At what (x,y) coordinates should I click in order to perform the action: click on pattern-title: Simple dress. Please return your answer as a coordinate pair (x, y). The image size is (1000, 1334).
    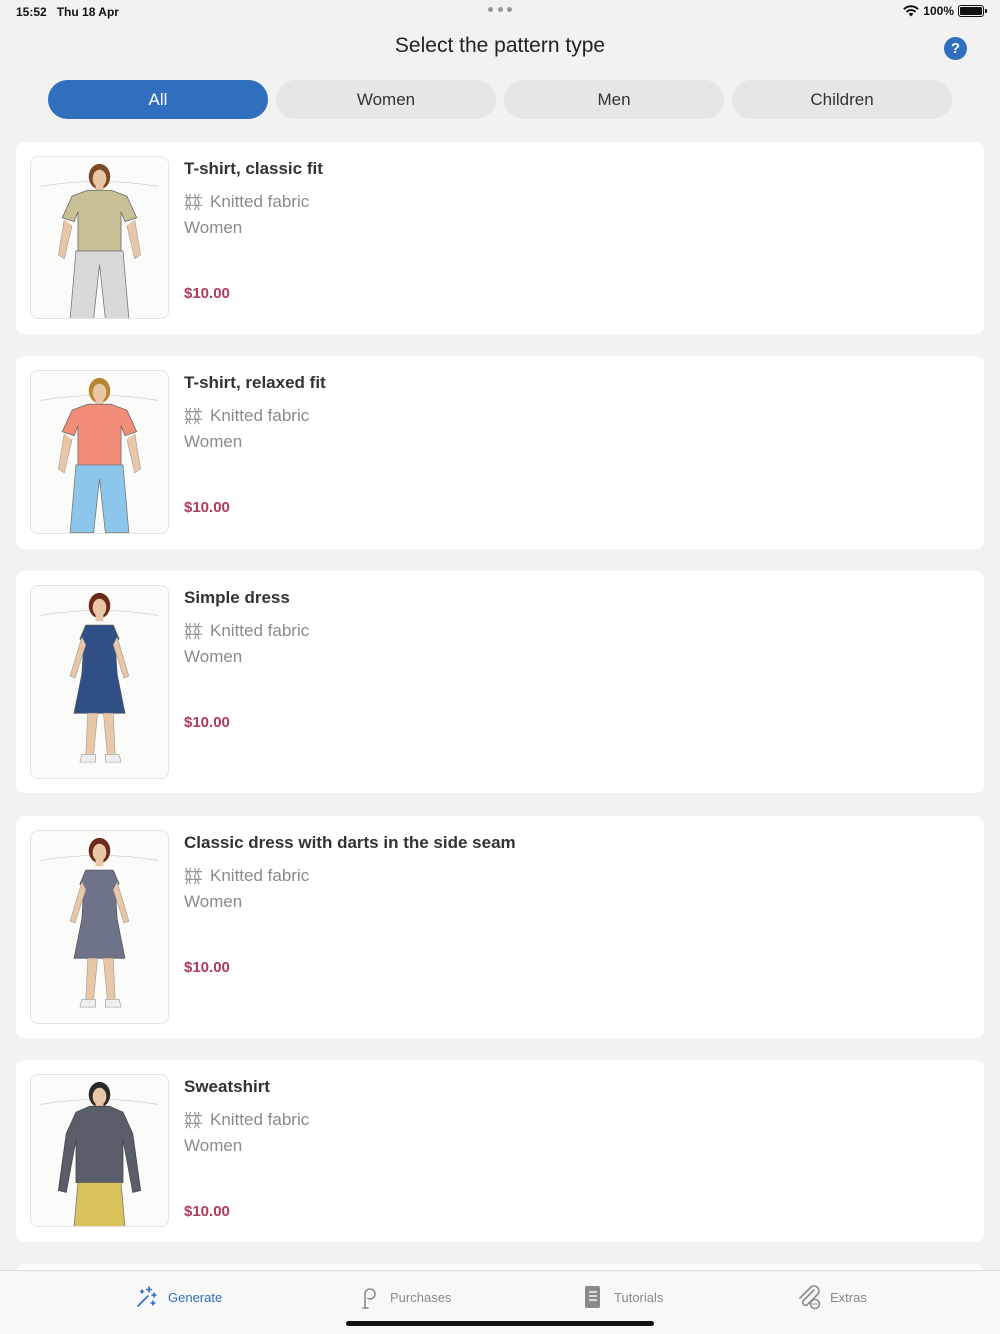
    Looking at the image, I should click on (237, 597).